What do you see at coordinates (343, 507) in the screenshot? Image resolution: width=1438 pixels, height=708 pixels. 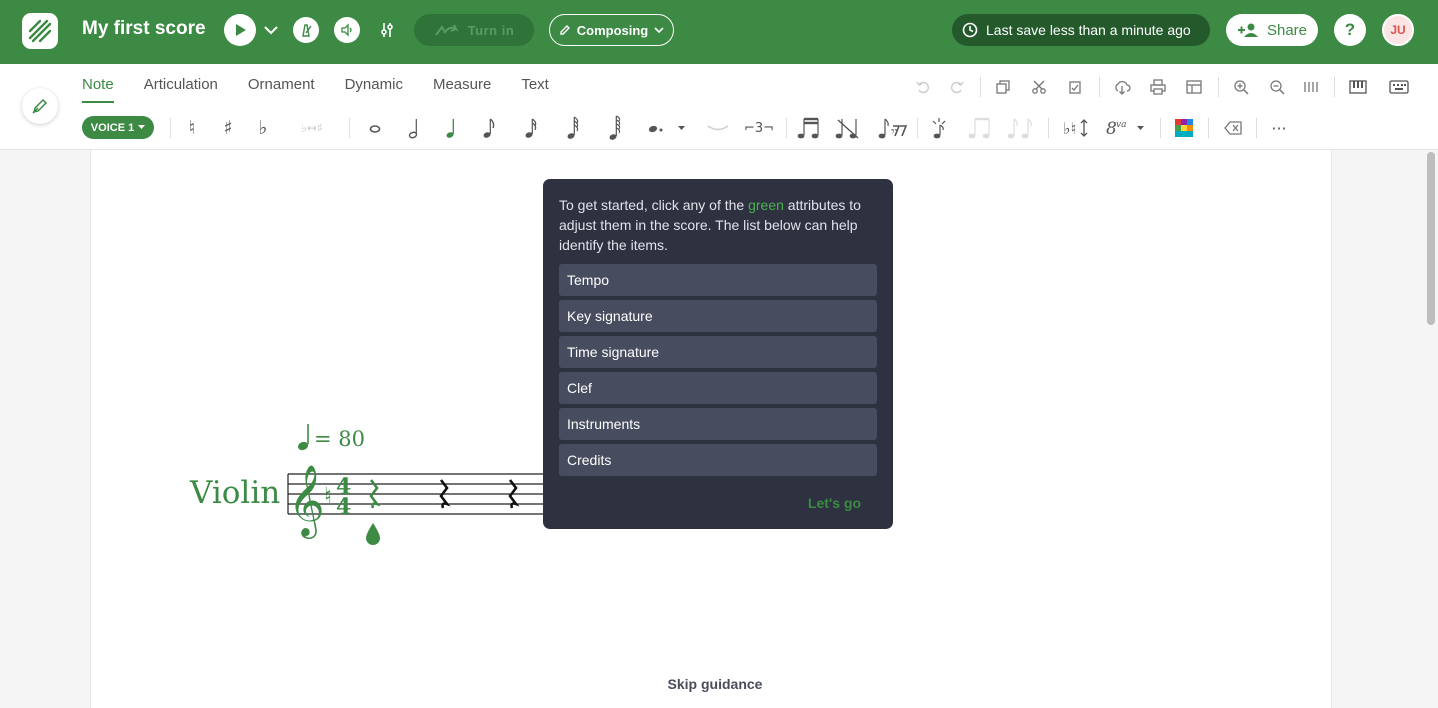 I see `svg-text: 4` at bounding box center [343, 507].